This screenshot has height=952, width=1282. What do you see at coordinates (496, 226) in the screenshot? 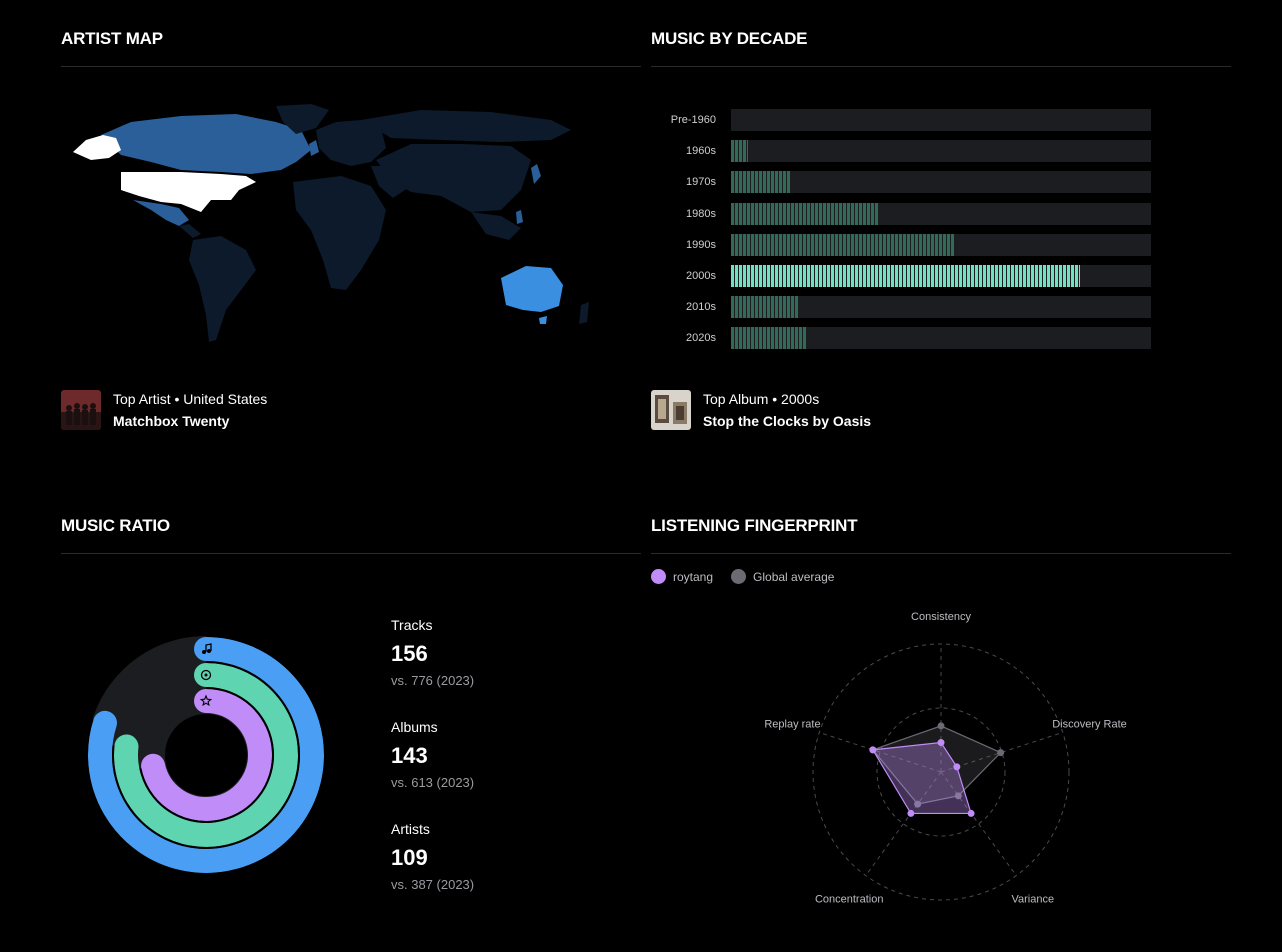
I see `map-region-southeast-asia` at bounding box center [496, 226].